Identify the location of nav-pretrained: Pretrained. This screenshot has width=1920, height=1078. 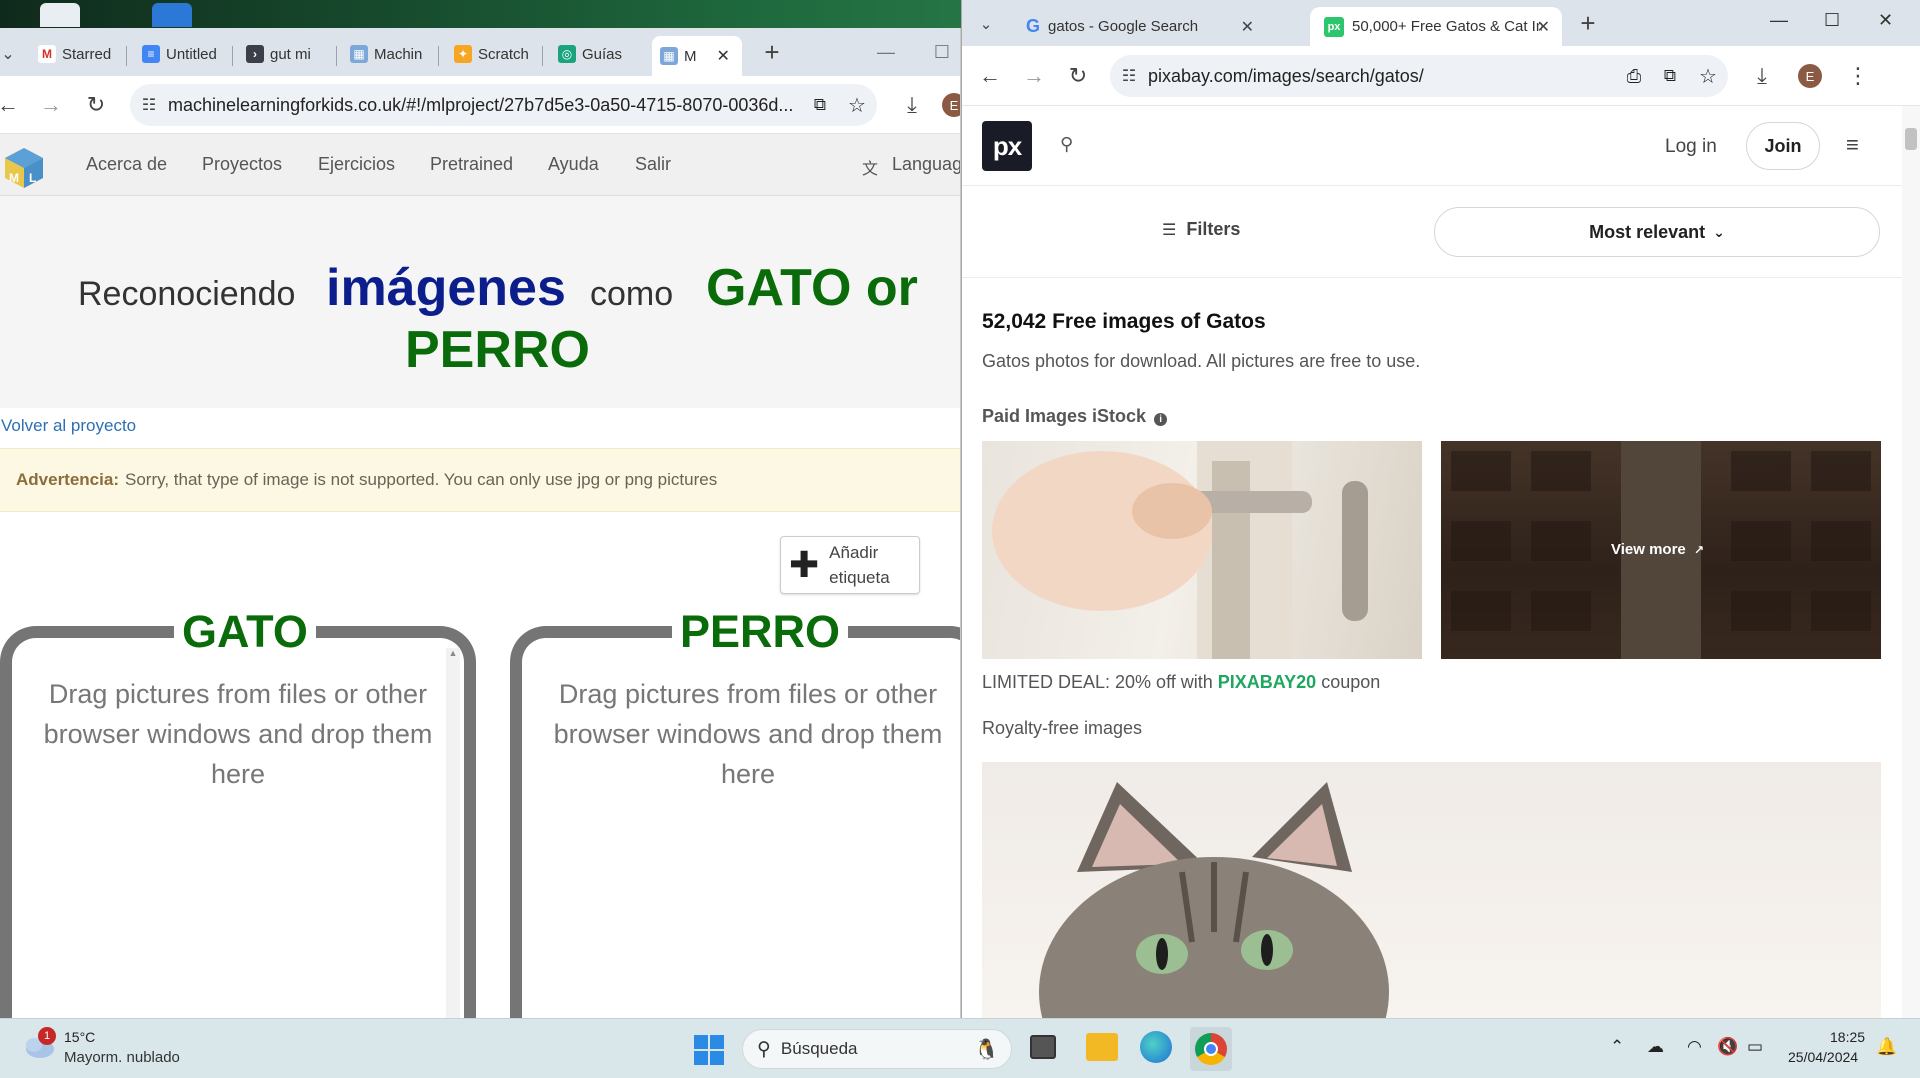
(471, 164).